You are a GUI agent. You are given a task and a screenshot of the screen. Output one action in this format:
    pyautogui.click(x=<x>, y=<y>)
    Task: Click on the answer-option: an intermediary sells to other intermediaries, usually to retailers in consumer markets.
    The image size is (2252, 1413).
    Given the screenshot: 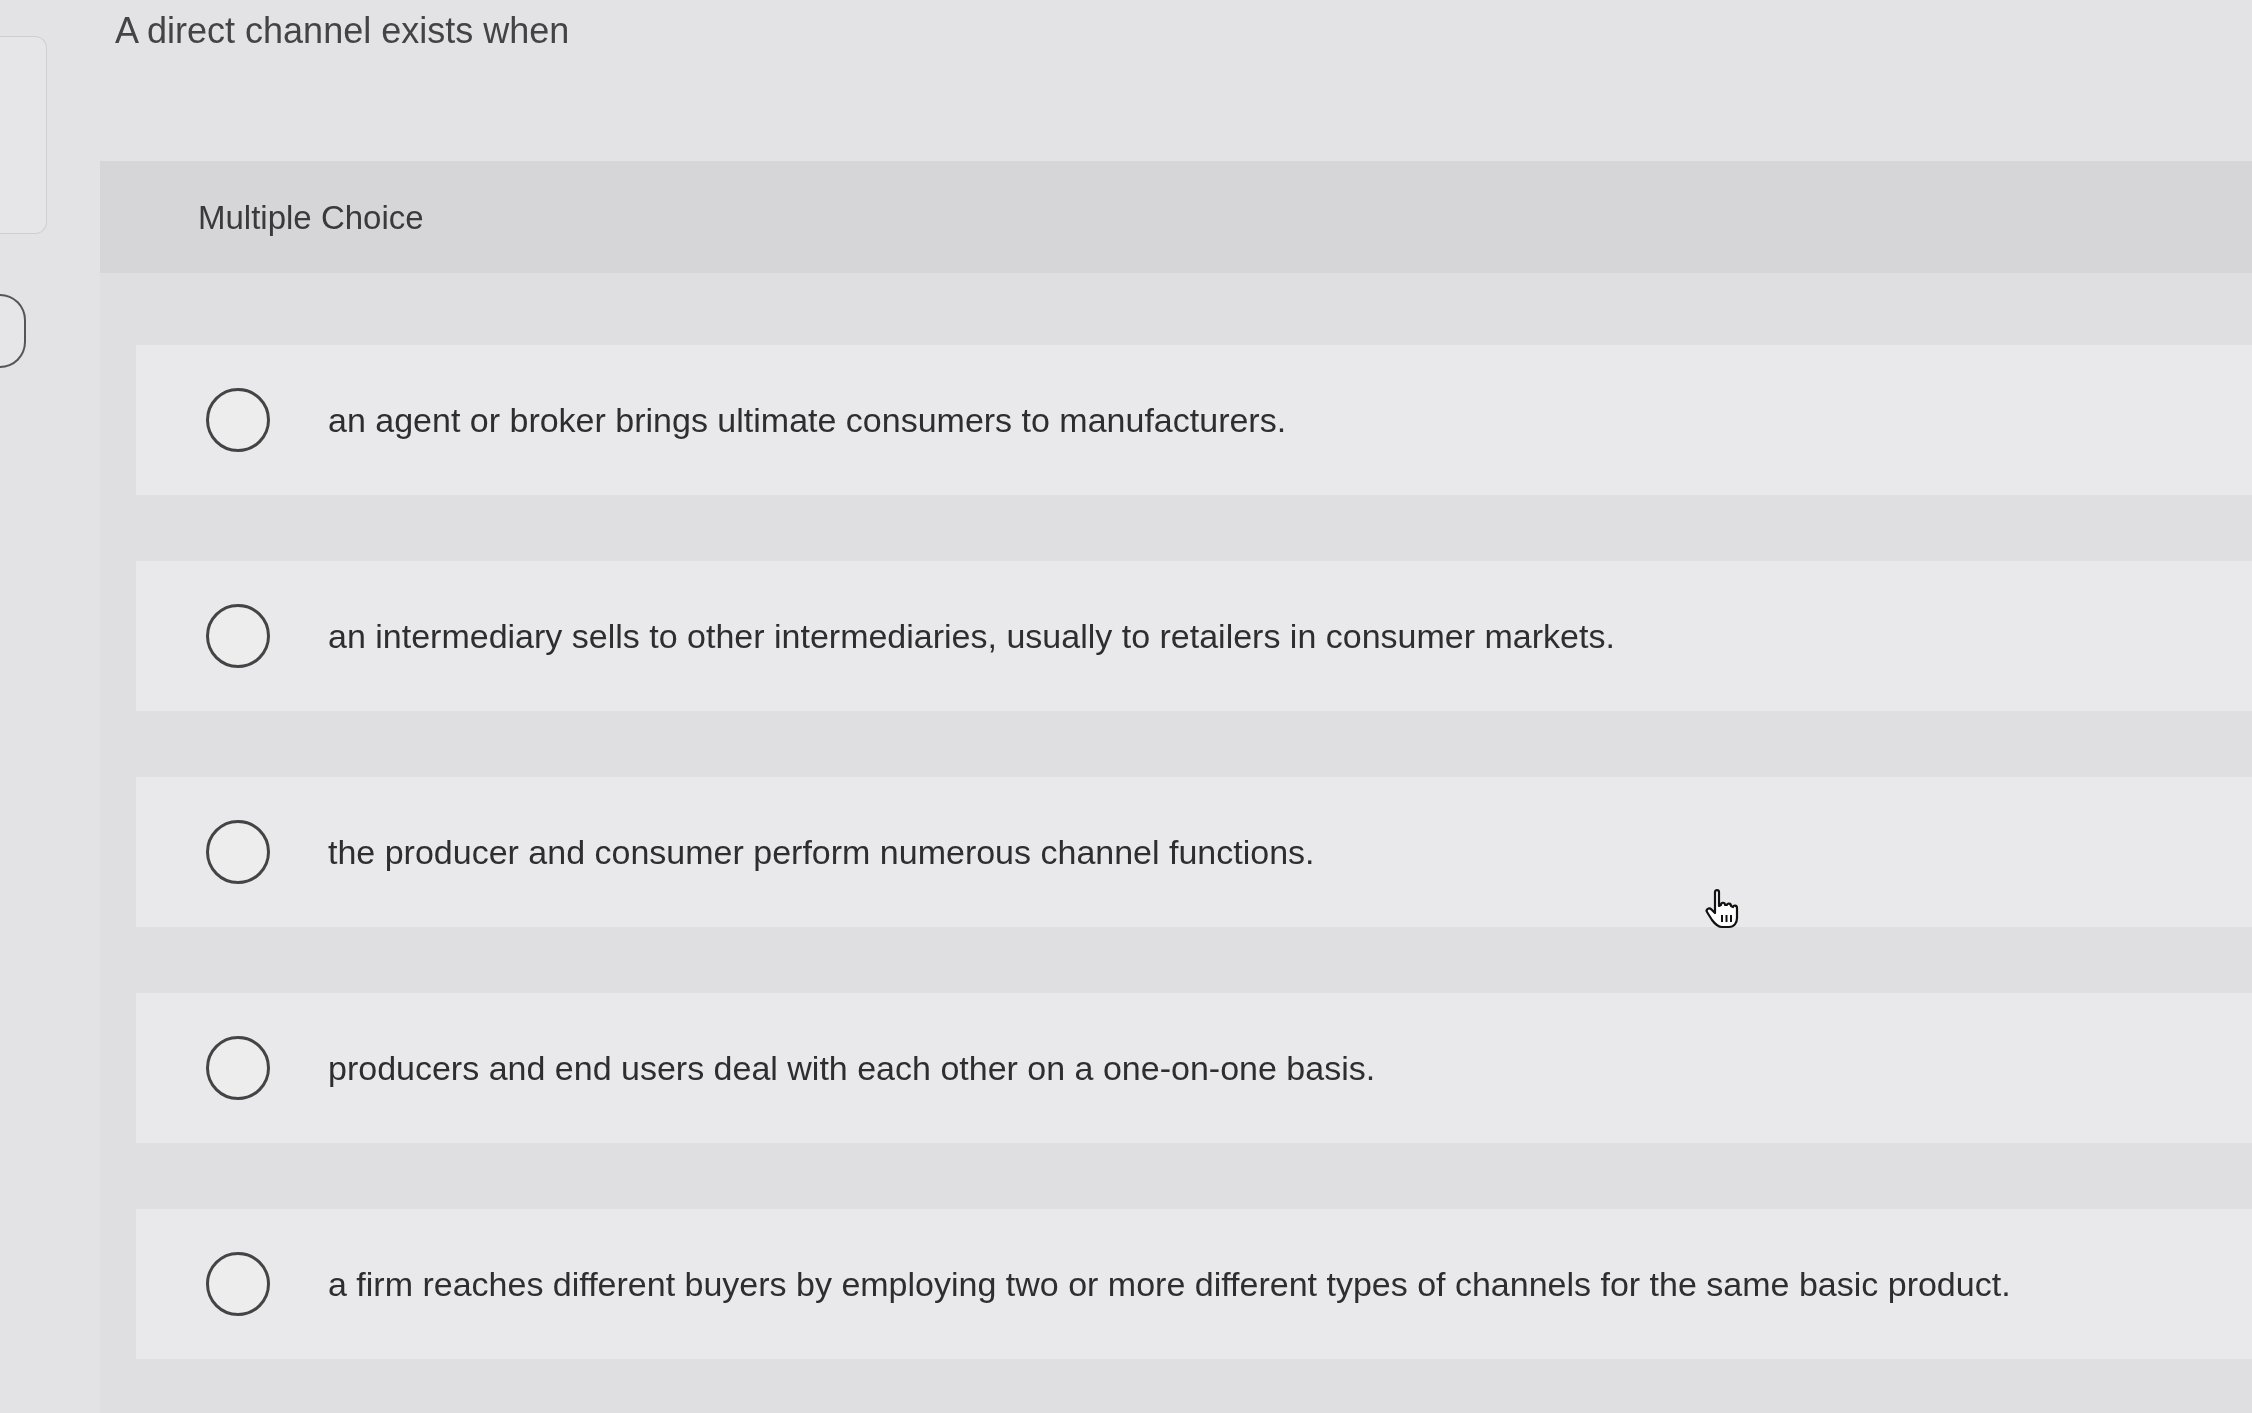 What is the action you would take?
    pyautogui.click(x=1194, y=636)
    